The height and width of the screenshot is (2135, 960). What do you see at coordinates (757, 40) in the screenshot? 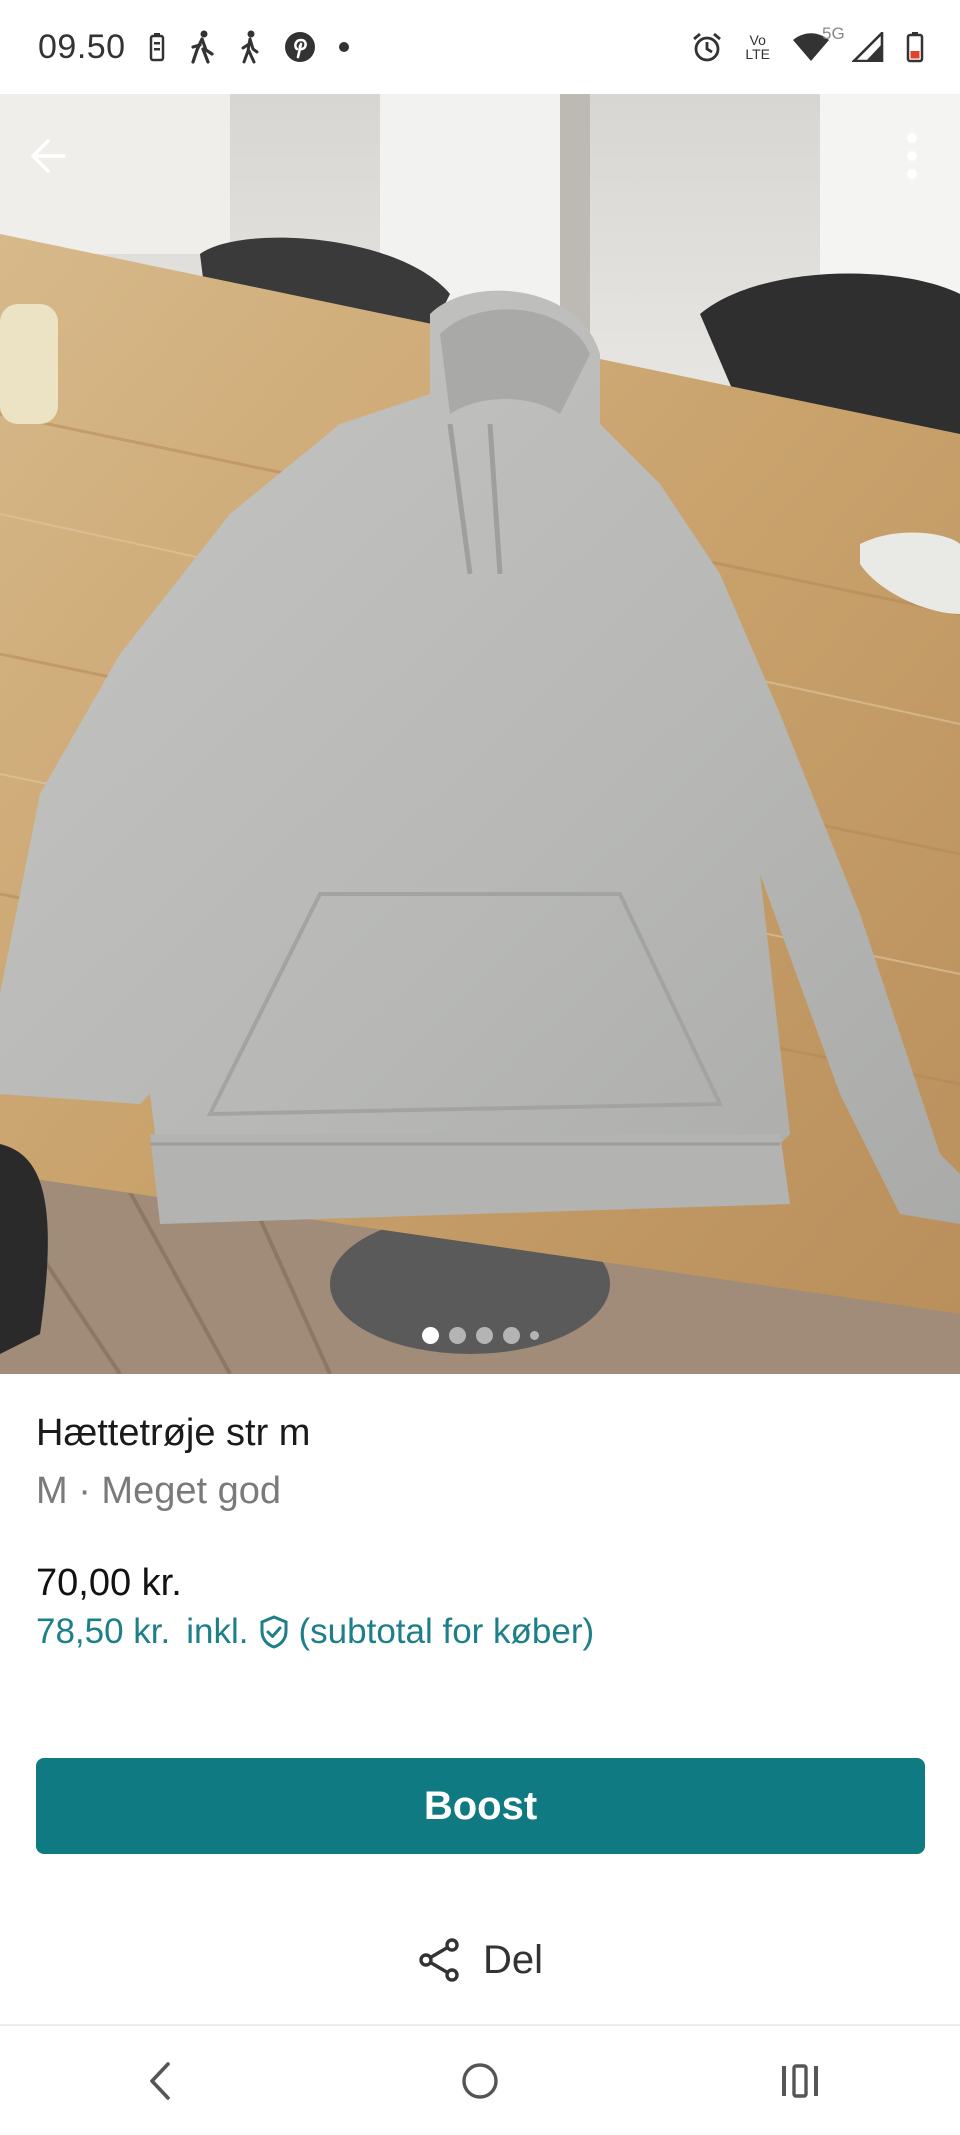
I see `volte-label: Vo` at bounding box center [757, 40].